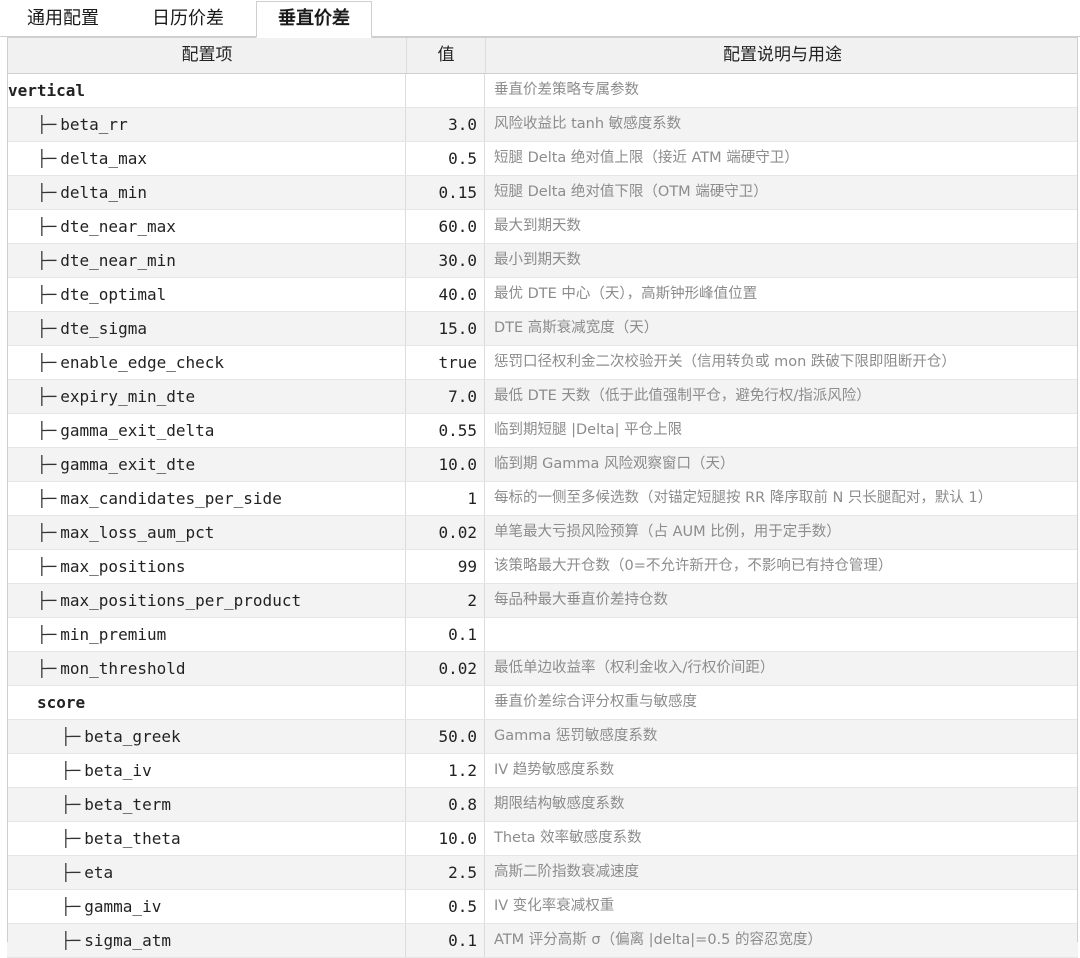 The width and height of the screenshot is (1080, 958). Describe the element at coordinates (206, 634) in the screenshot. I see `config-key-cell: ├─ min_premium` at that location.